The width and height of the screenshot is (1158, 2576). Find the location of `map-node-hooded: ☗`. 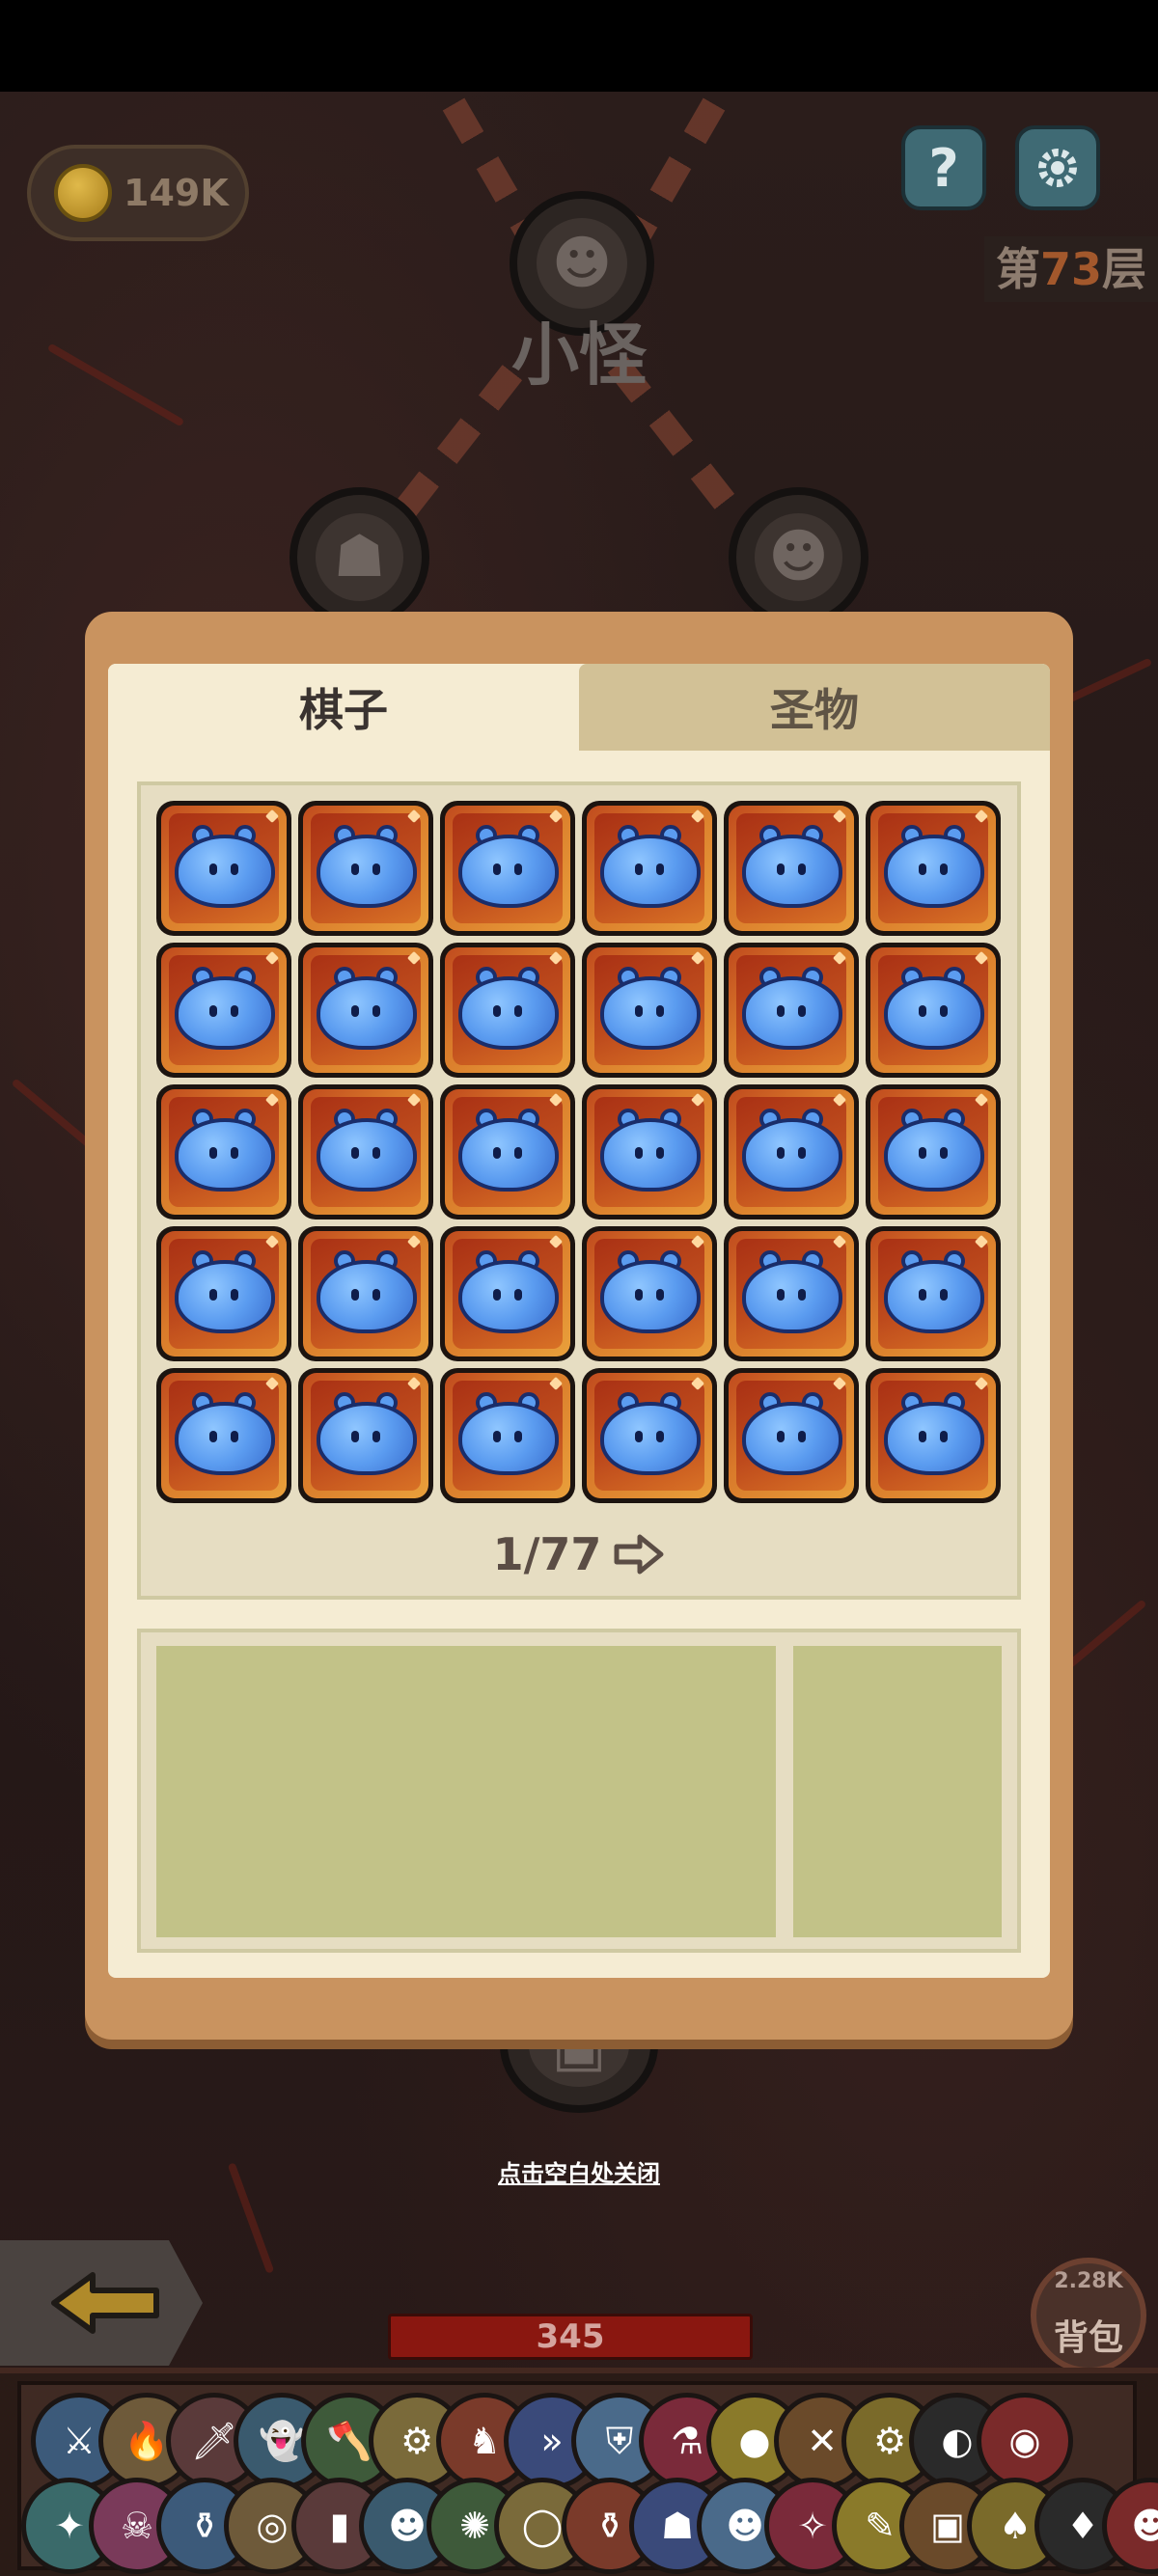

map-node-hooded: ☗ is located at coordinates (359, 557).